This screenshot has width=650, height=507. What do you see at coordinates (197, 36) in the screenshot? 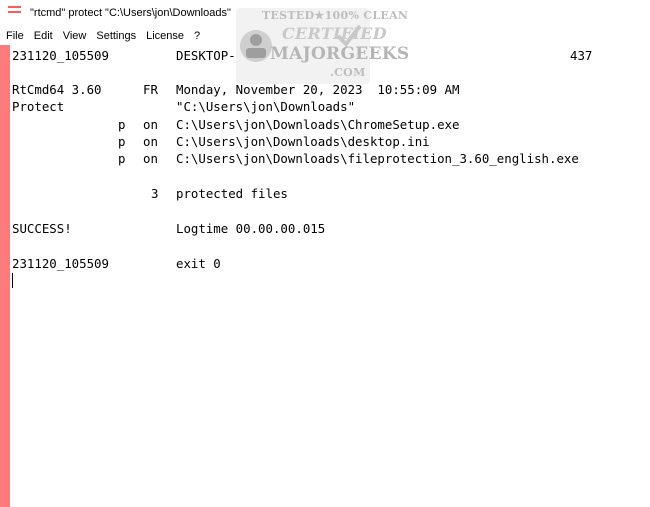
I see `menu-help: ?` at bounding box center [197, 36].